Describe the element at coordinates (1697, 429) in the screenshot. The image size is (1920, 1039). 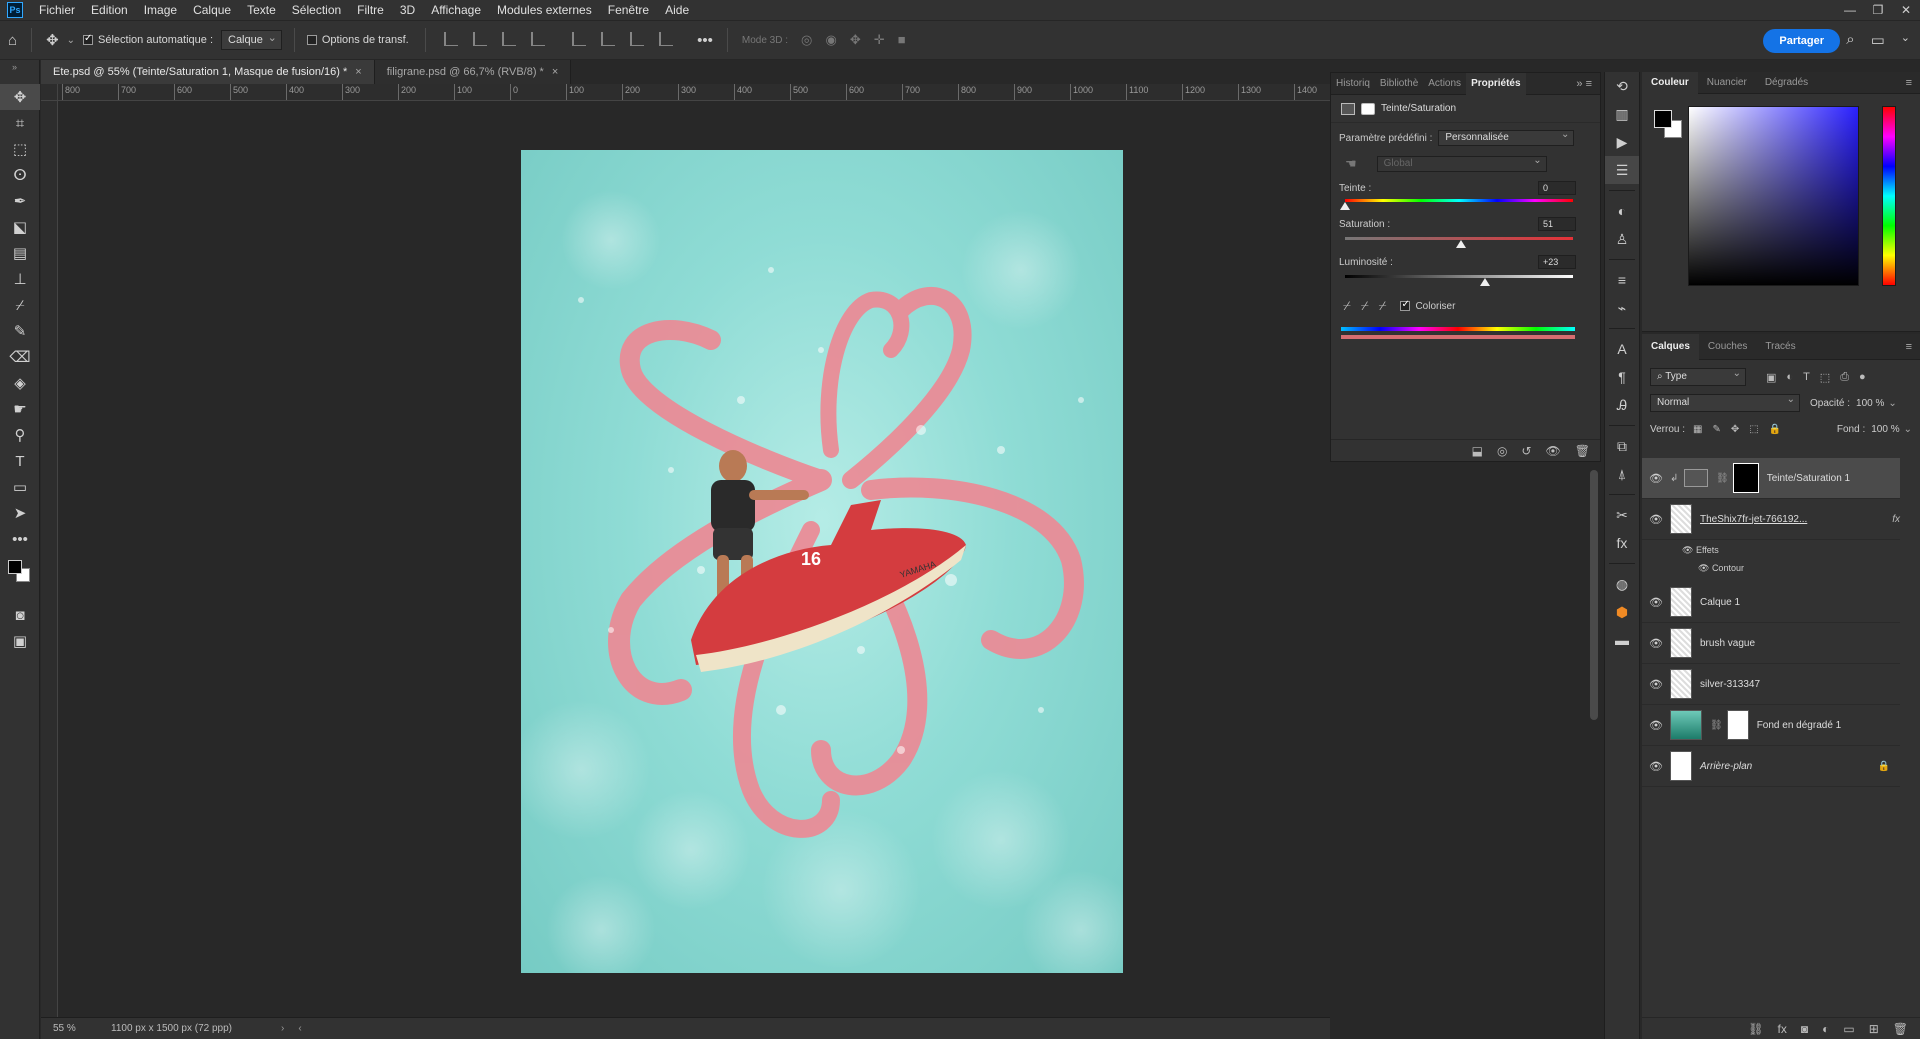
I see `lock-transparency-icon: ▦` at that location.